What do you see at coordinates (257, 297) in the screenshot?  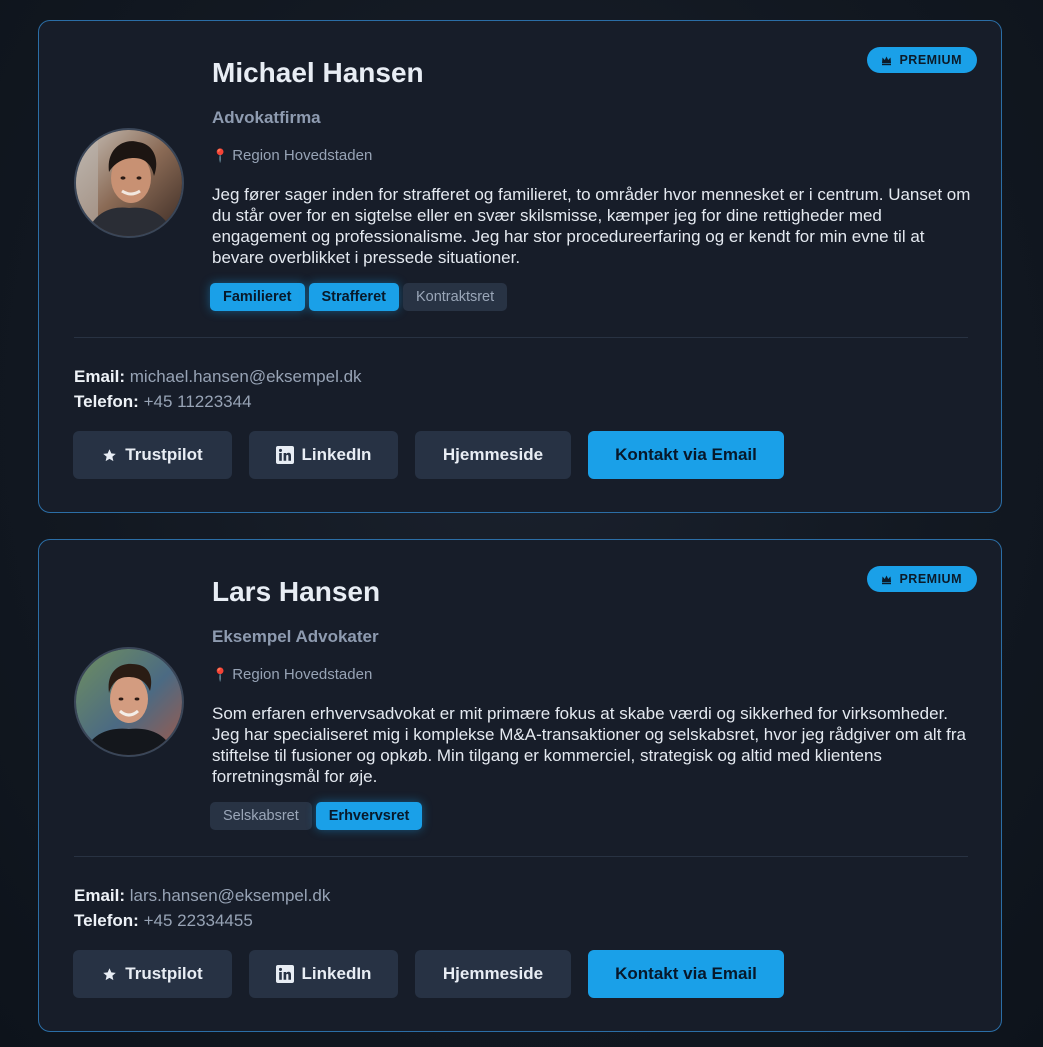 I see `tag-familieret: Familieret` at bounding box center [257, 297].